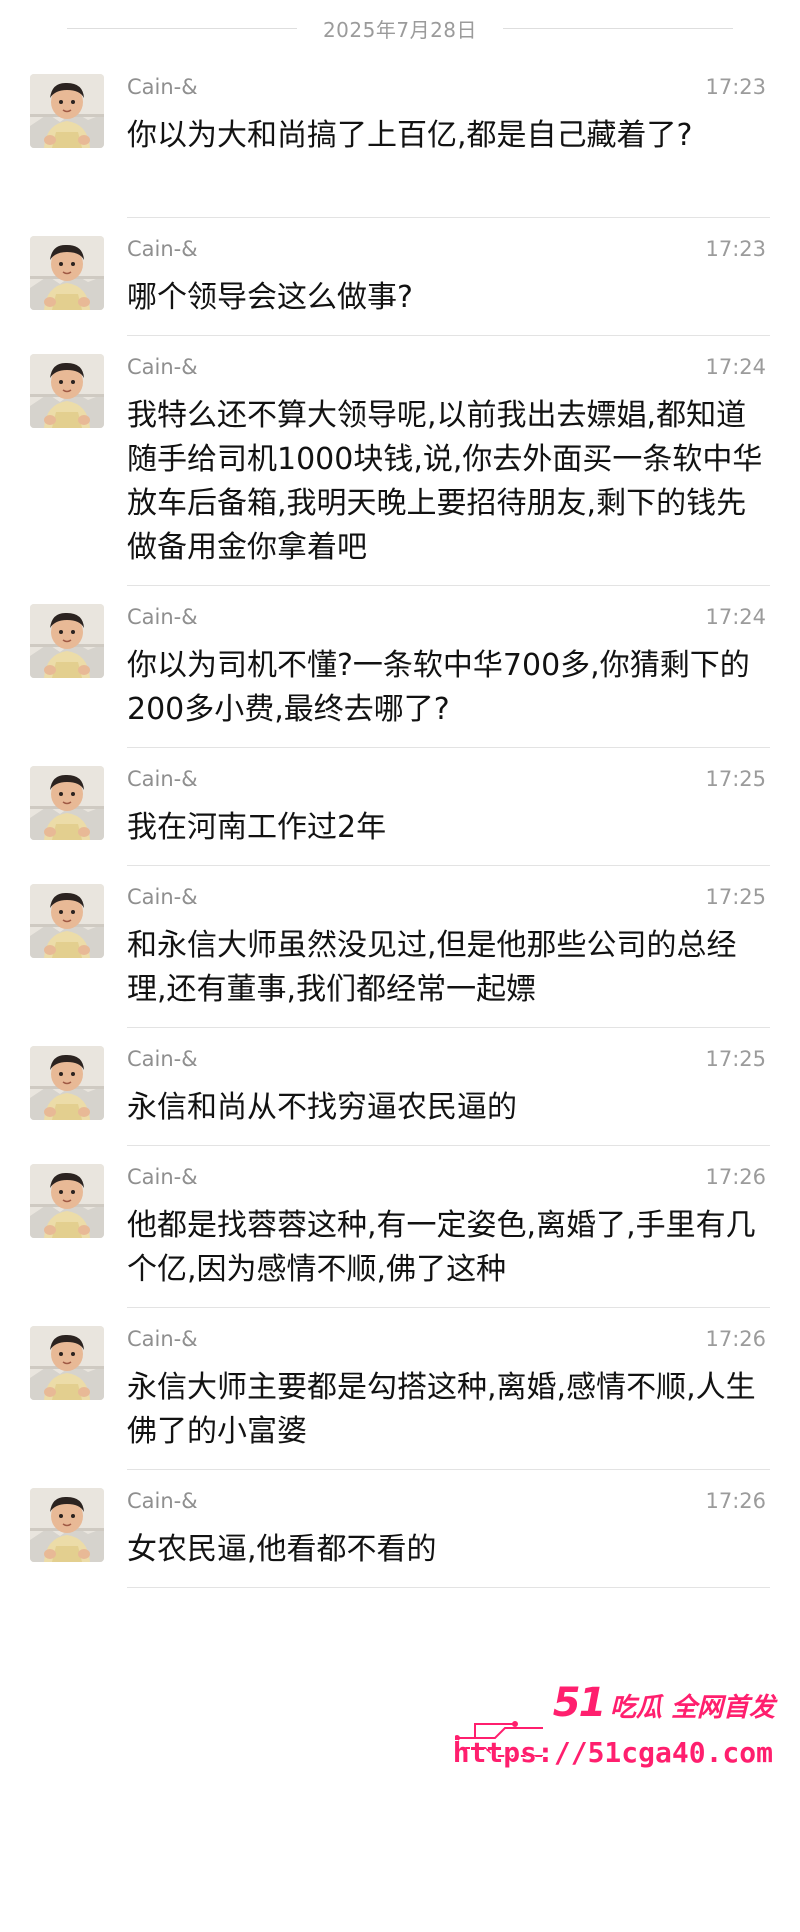 The width and height of the screenshot is (800, 1932). I want to click on date-separator-text: 2025年7月28日, so click(400, 29).